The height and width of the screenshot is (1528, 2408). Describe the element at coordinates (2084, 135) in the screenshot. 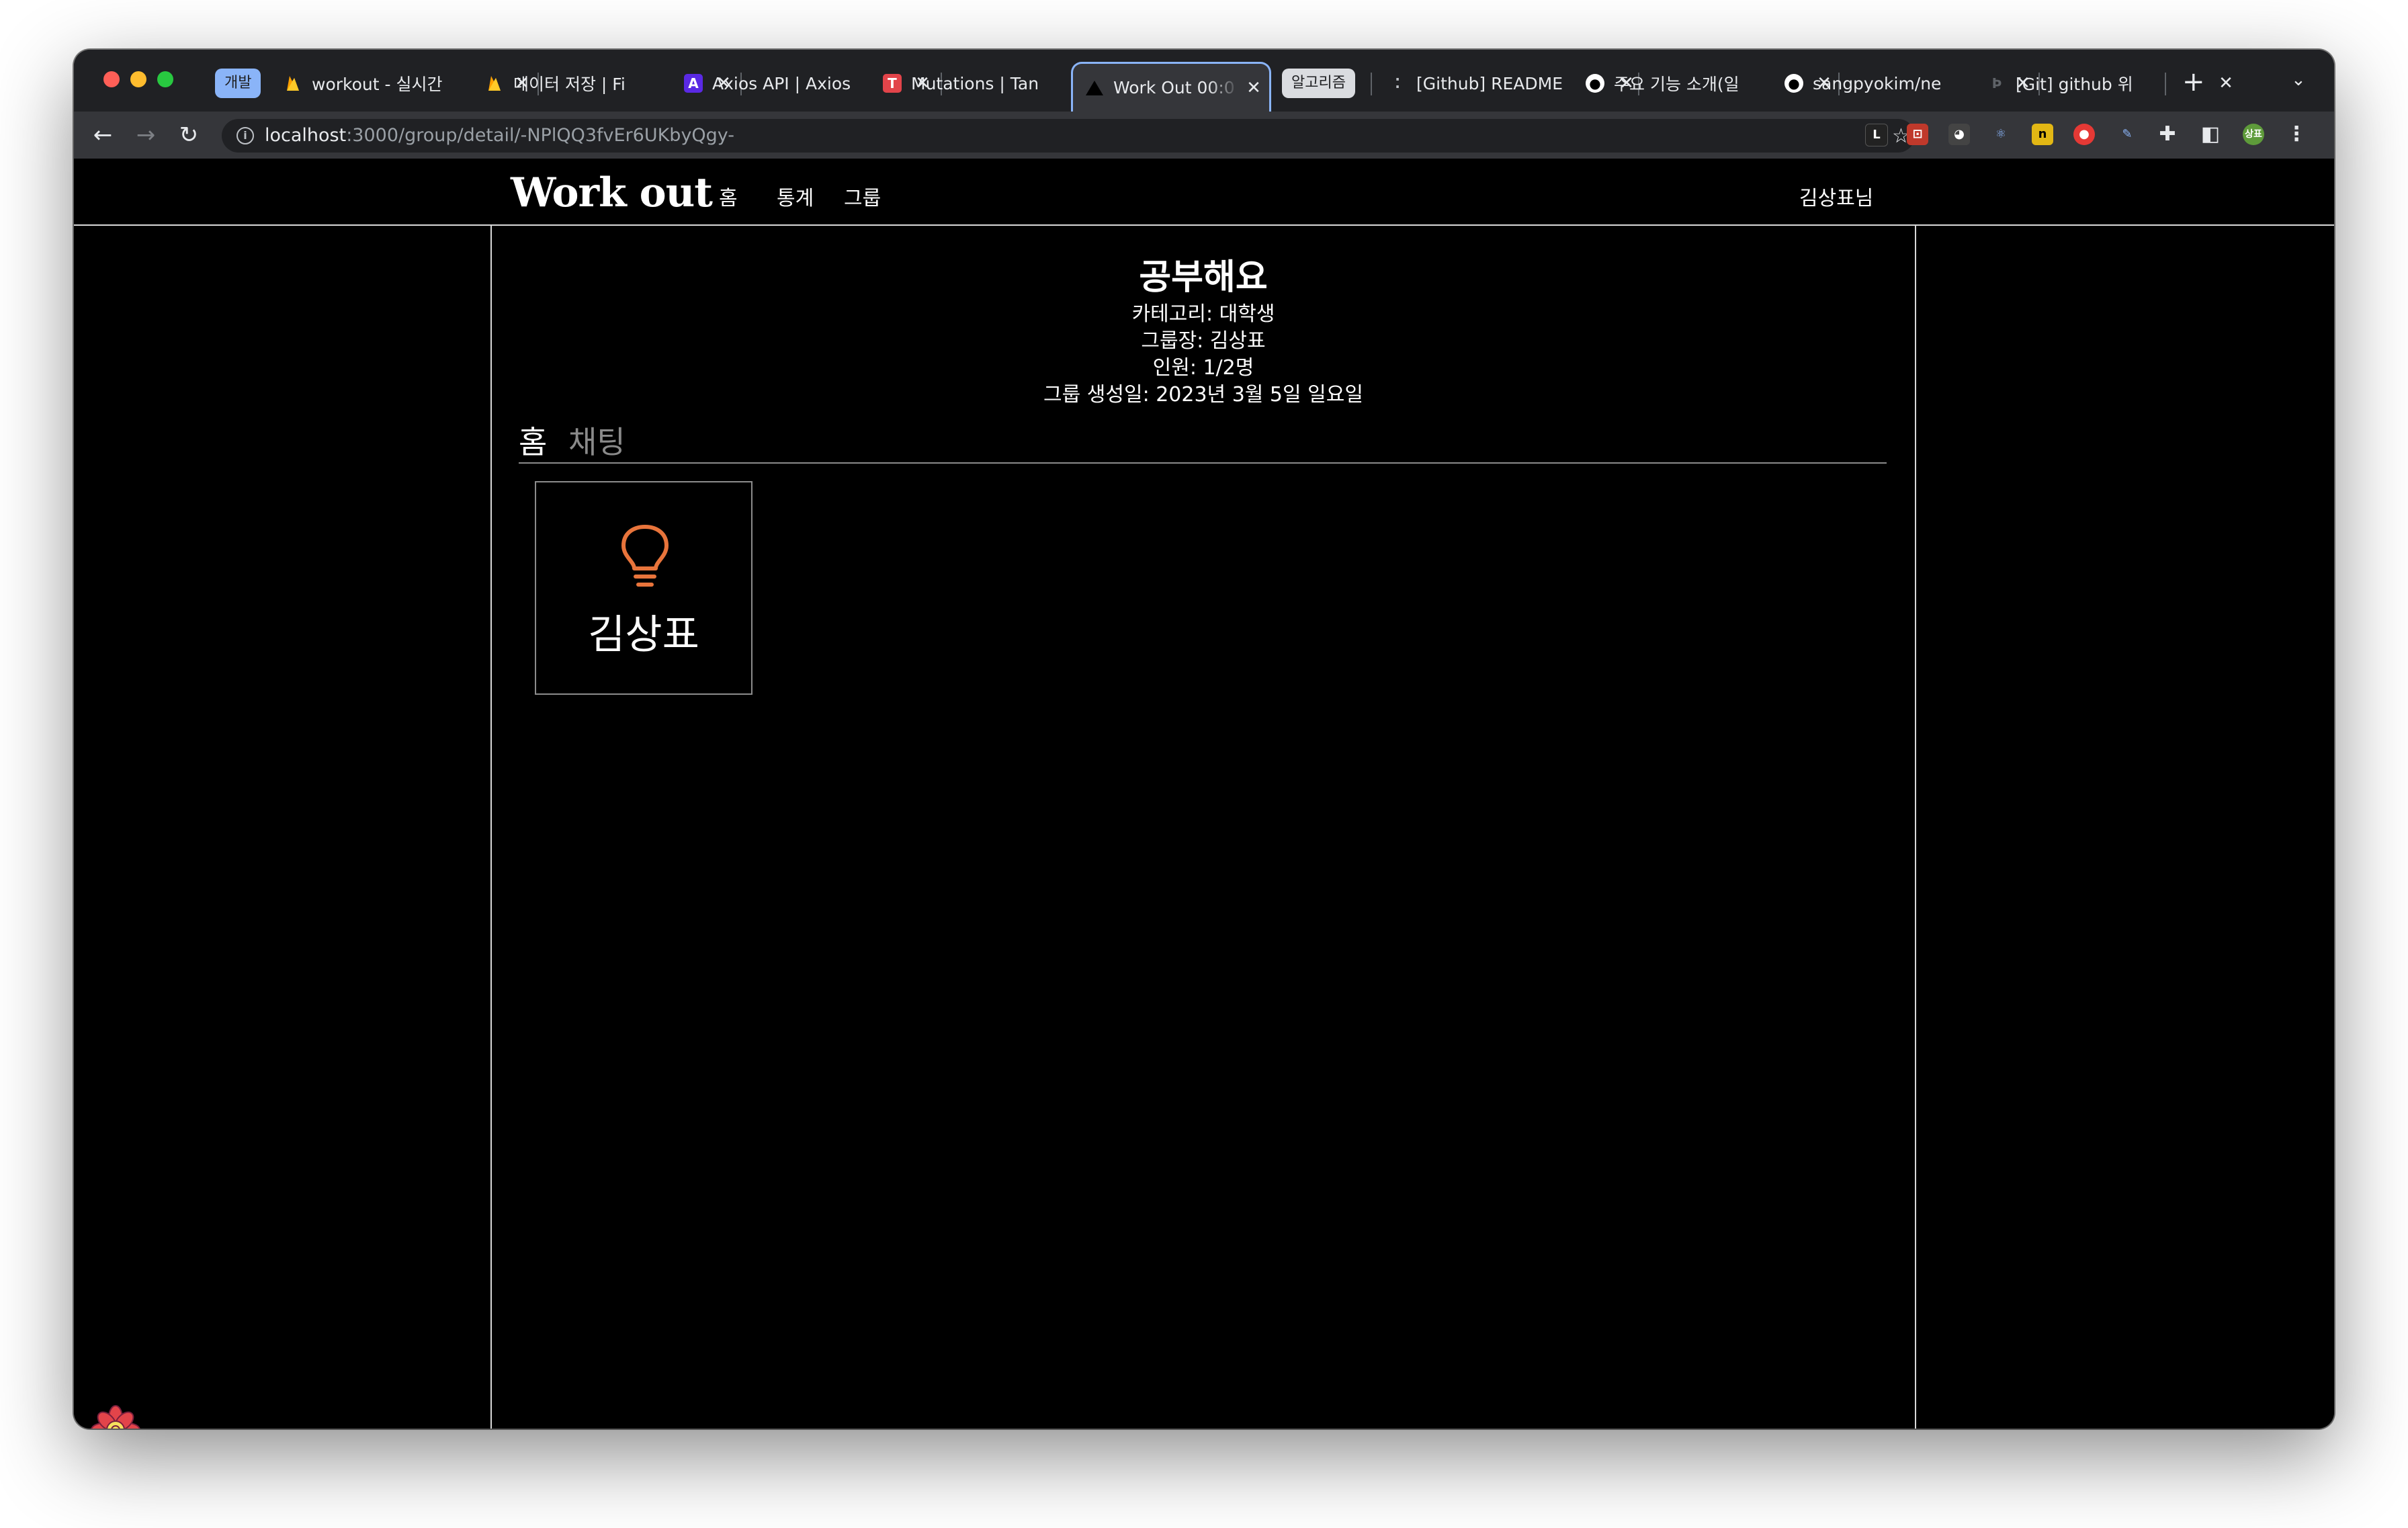

I see `extension-record-icon: ●` at that location.